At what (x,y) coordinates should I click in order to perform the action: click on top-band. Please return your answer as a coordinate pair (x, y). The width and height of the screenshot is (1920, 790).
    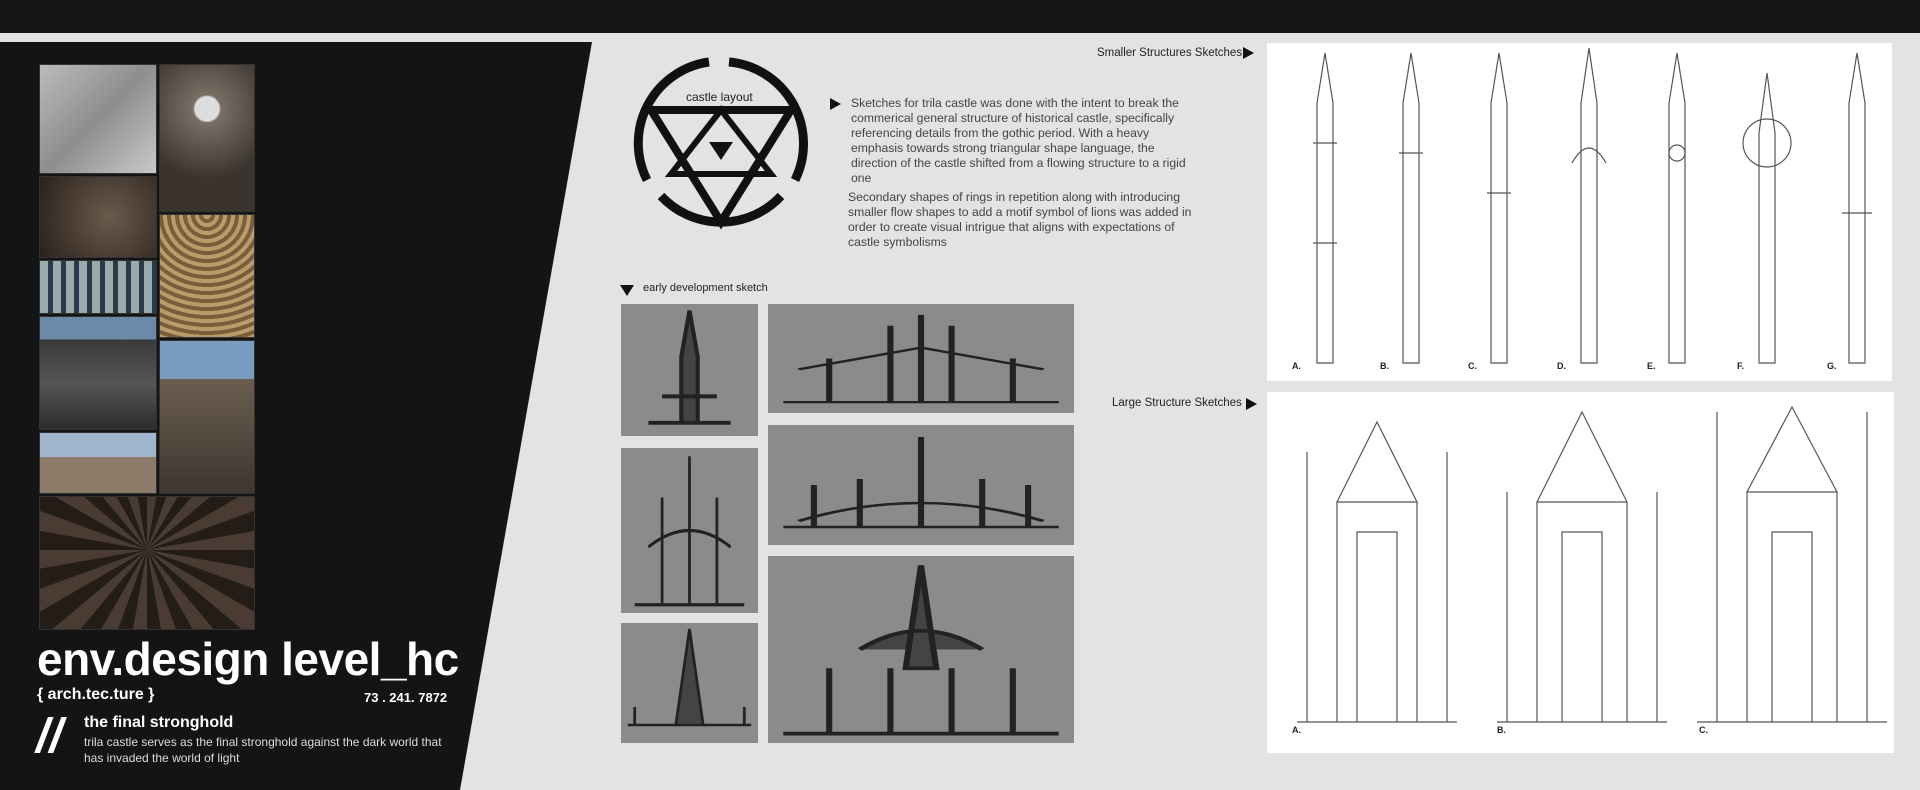
    Looking at the image, I should click on (960, 16).